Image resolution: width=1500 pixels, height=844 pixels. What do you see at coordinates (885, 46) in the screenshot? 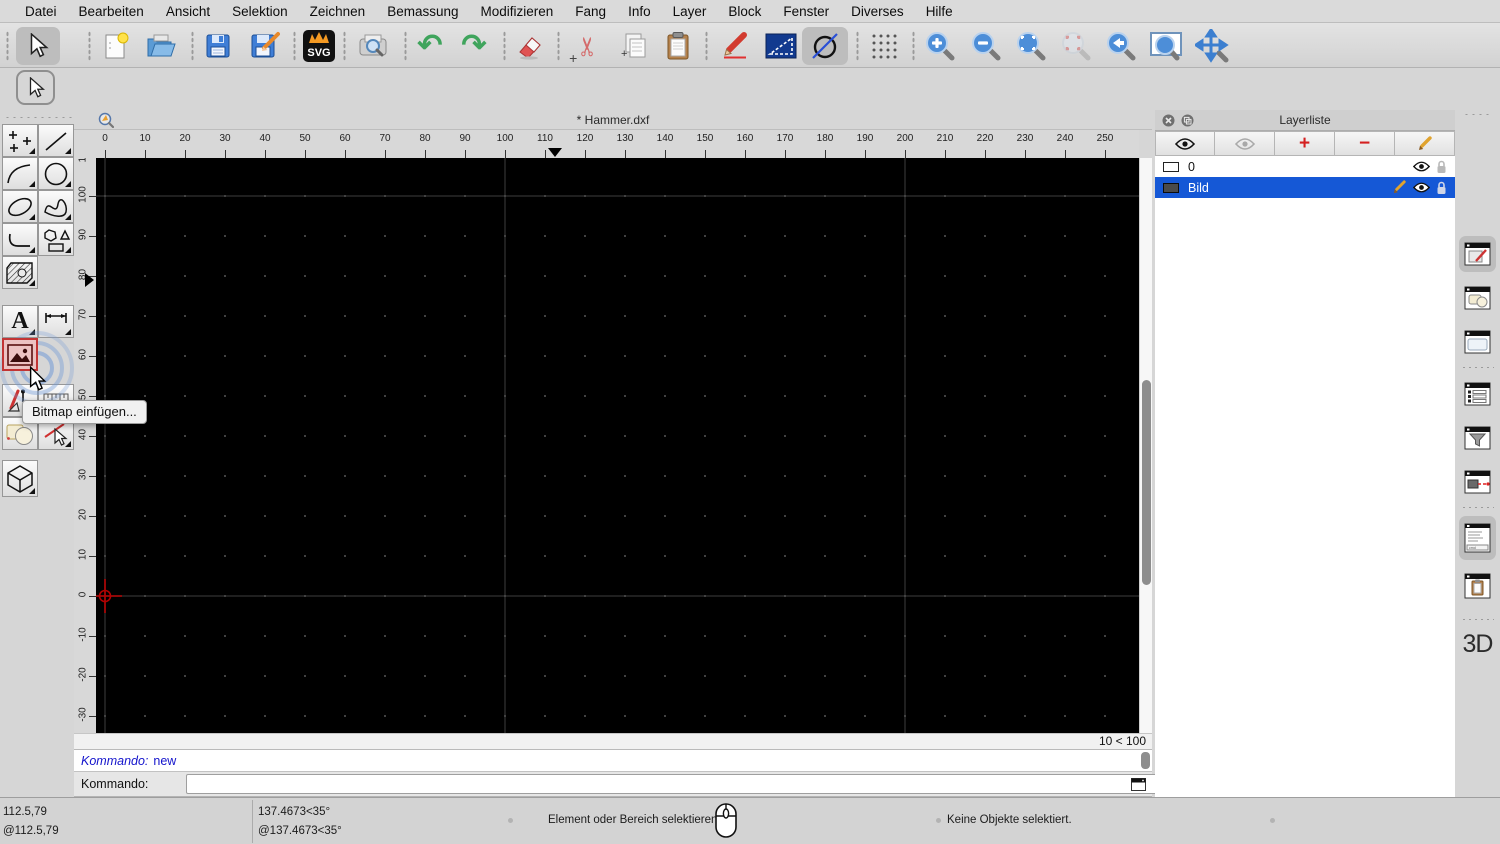
I see `grid-toggle-button` at bounding box center [885, 46].